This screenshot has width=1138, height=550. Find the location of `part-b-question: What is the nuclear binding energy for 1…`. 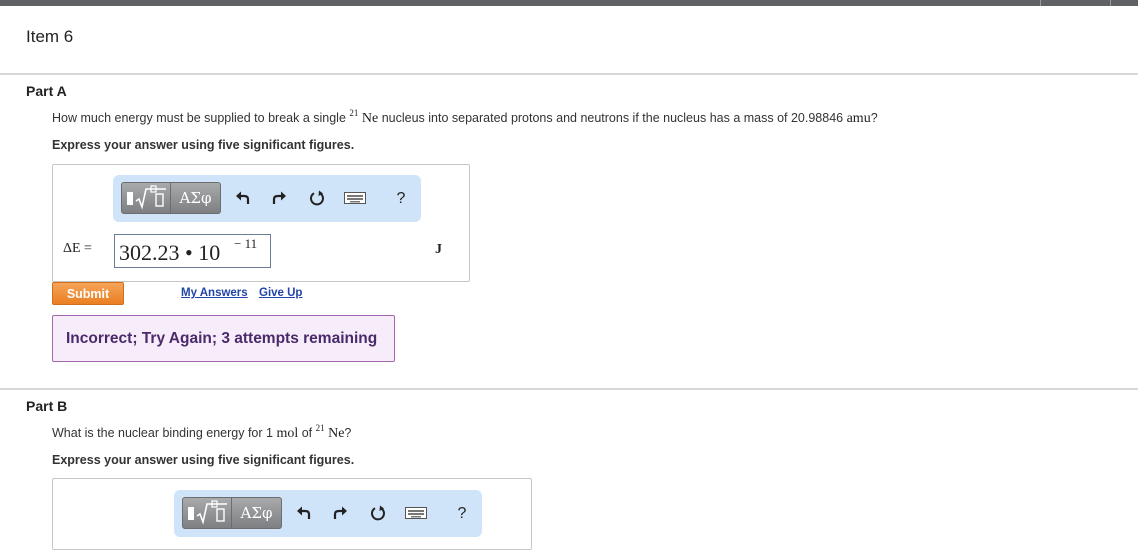

part-b-question: What is the nuclear binding energy for 1… is located at coordinates (202, 432).